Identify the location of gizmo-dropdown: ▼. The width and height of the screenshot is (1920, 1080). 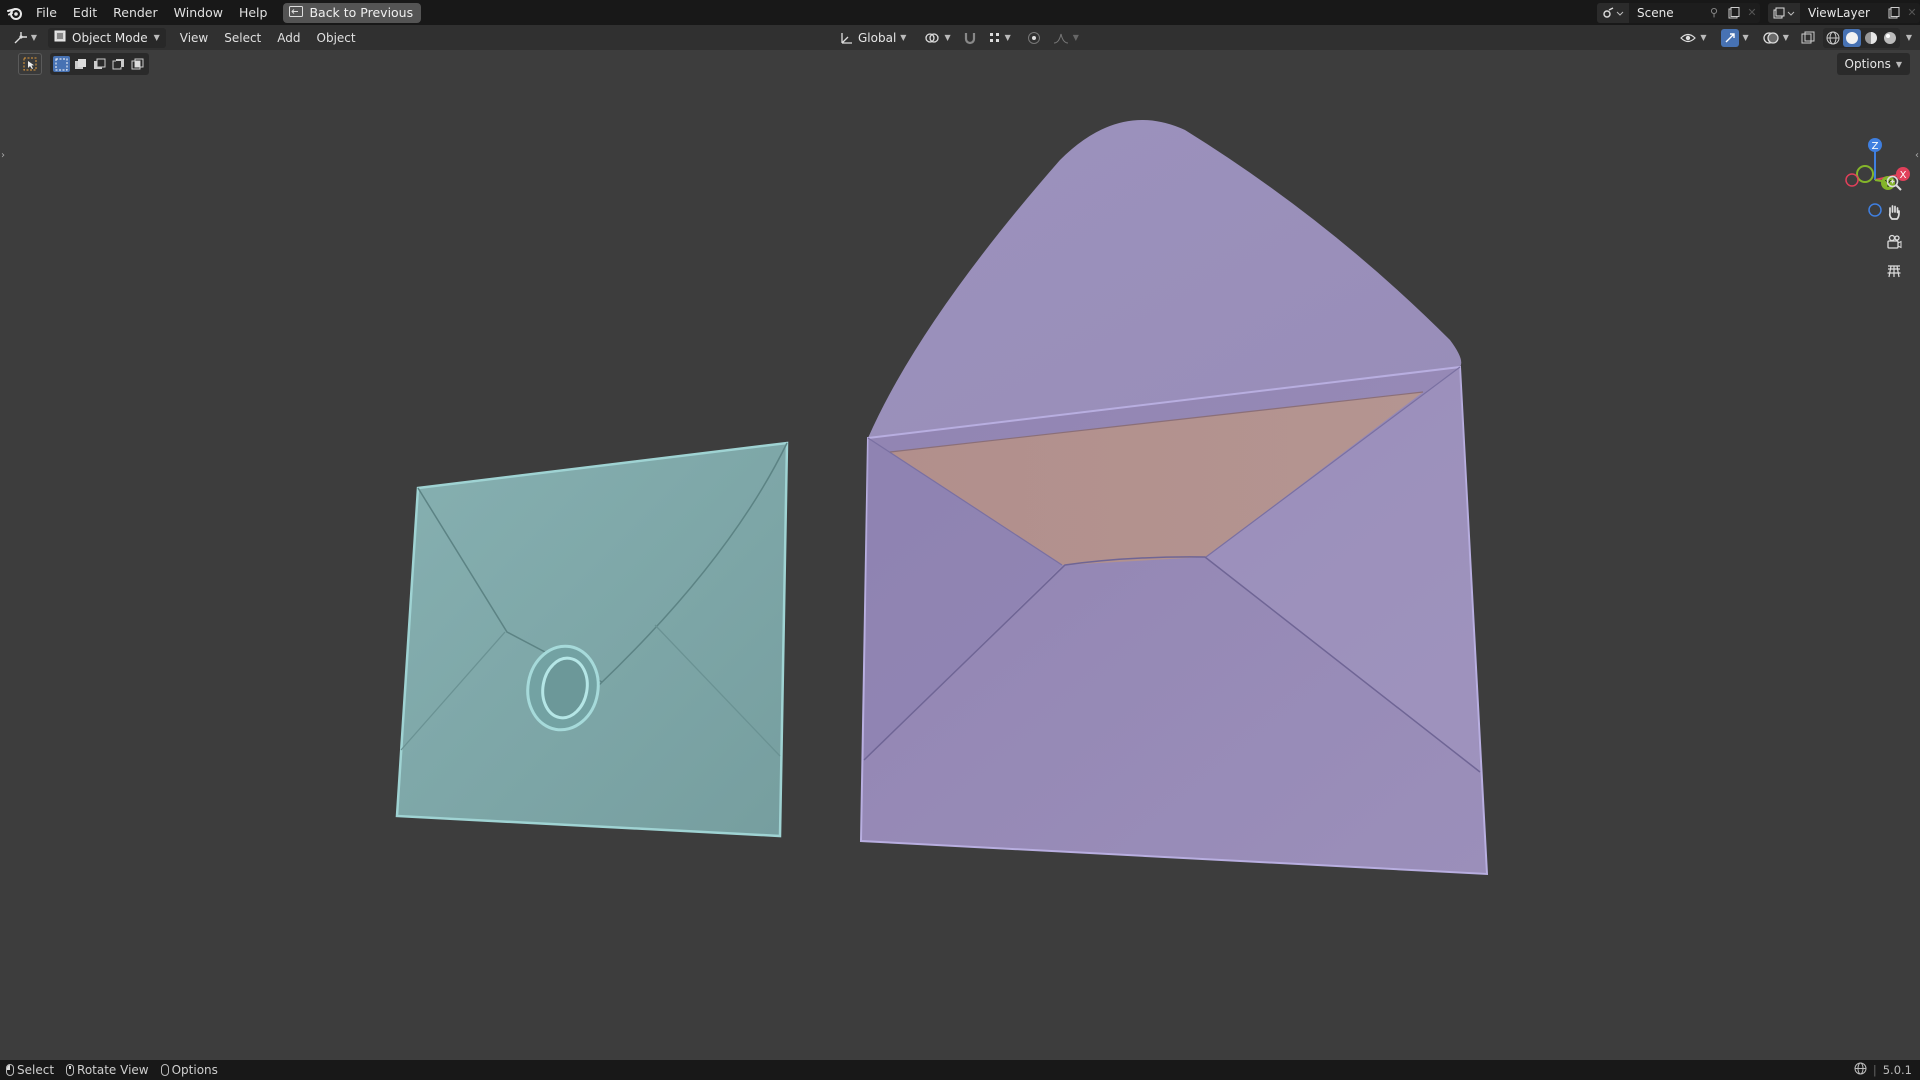
(1735, 38).